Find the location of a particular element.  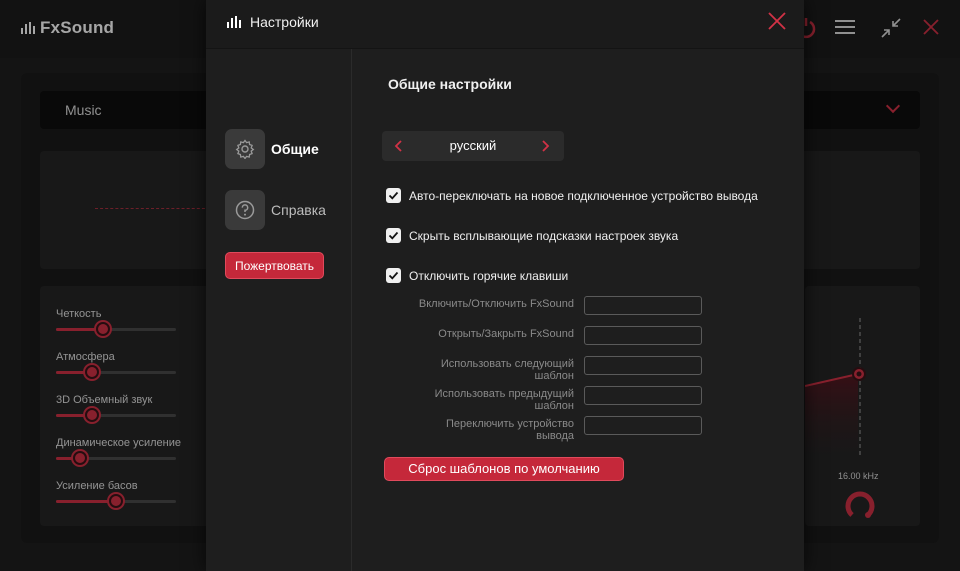

language-value: русский is located at coordinates (473, 145).